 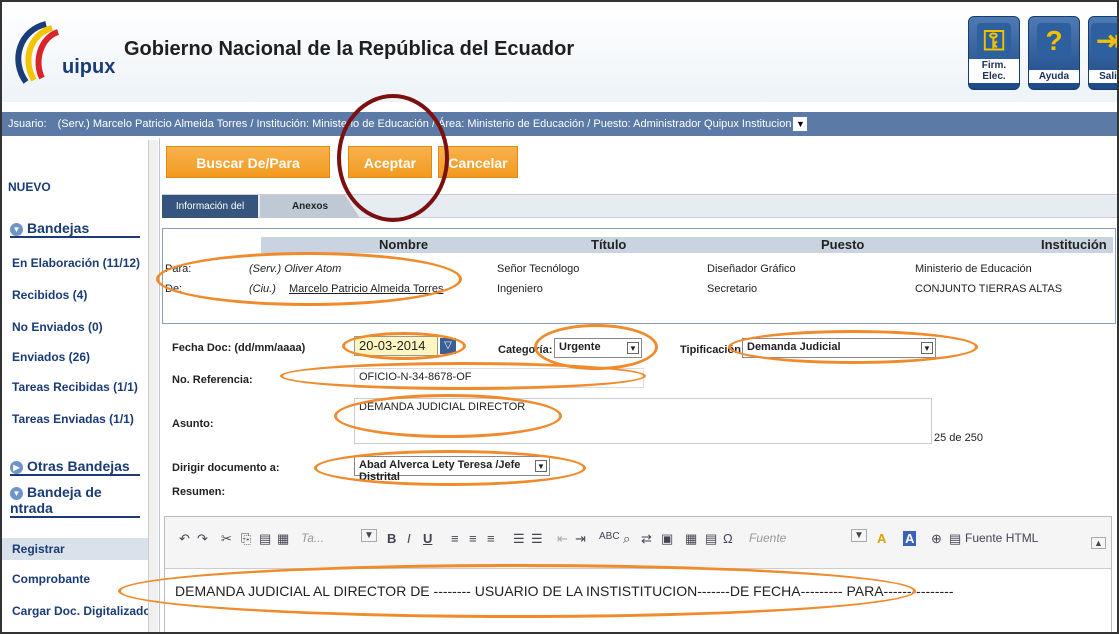 I want to click on copy-icon: ⎘, so click(x=246, y=539).